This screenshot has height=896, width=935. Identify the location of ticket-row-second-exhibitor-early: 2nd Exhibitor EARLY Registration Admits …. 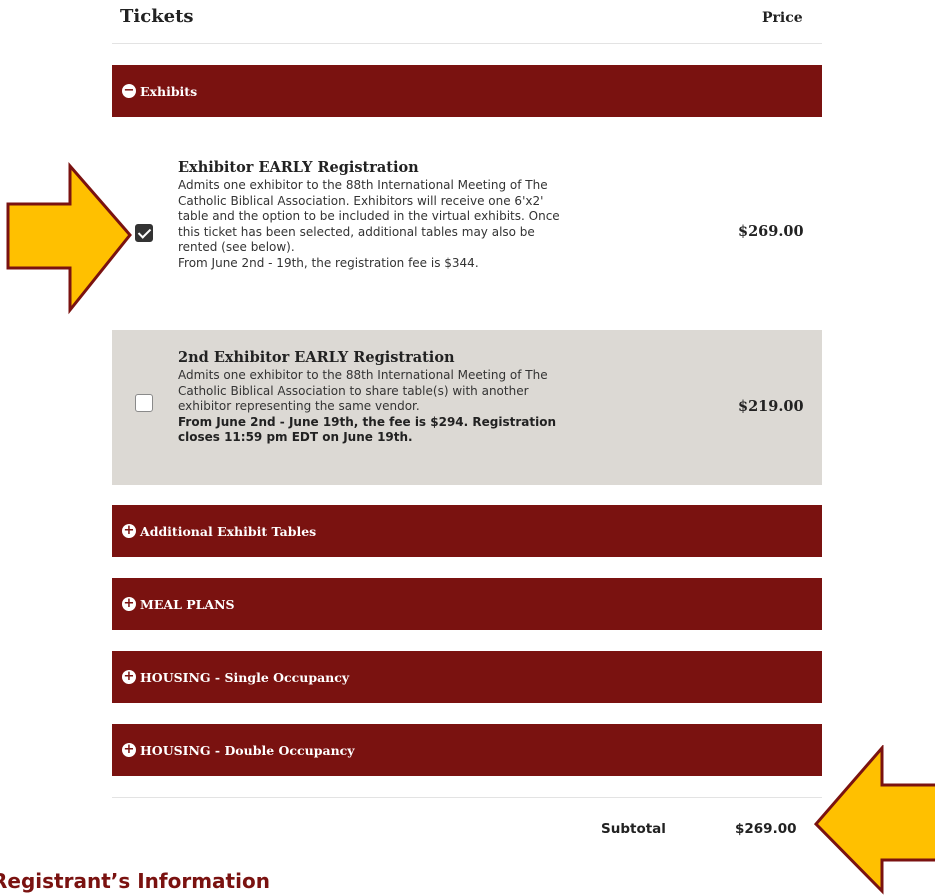
(467, 407).